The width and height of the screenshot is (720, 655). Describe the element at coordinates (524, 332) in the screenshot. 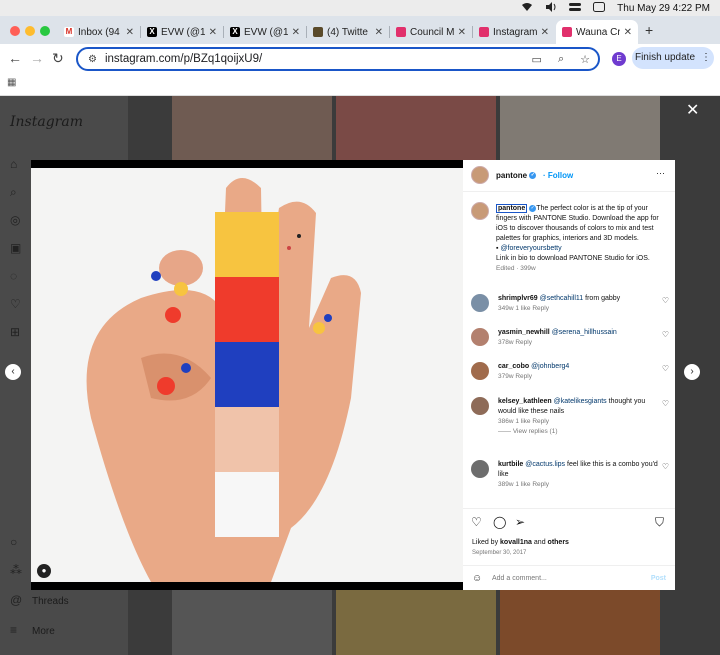

I see `commenter-handle: yasmin_newhill` at that location.